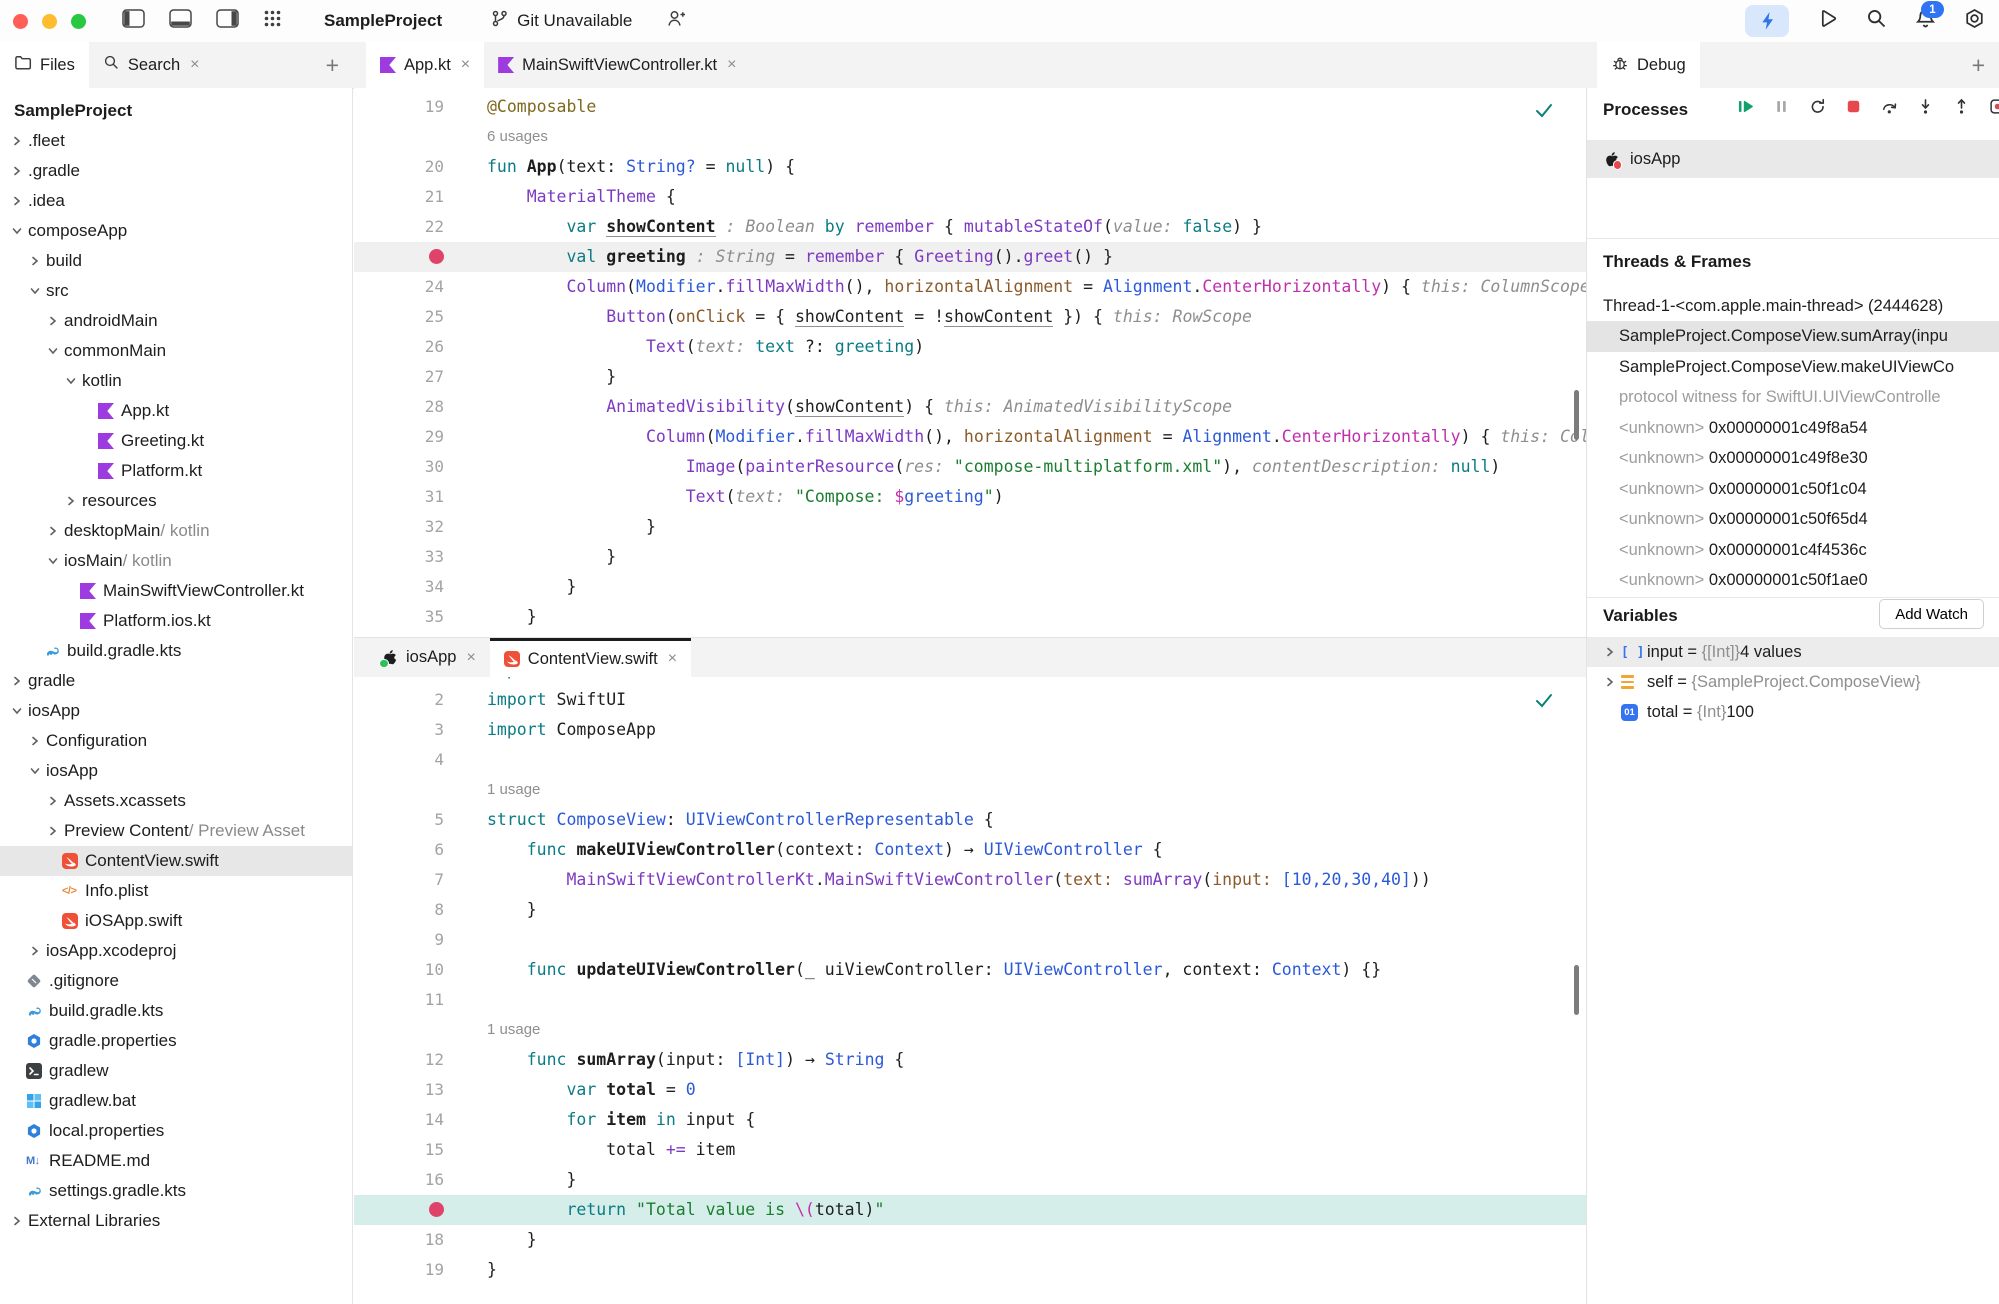  Describe the element at coordinates (407, 287) in the screenshot. I see `gutter: 24` at that location.